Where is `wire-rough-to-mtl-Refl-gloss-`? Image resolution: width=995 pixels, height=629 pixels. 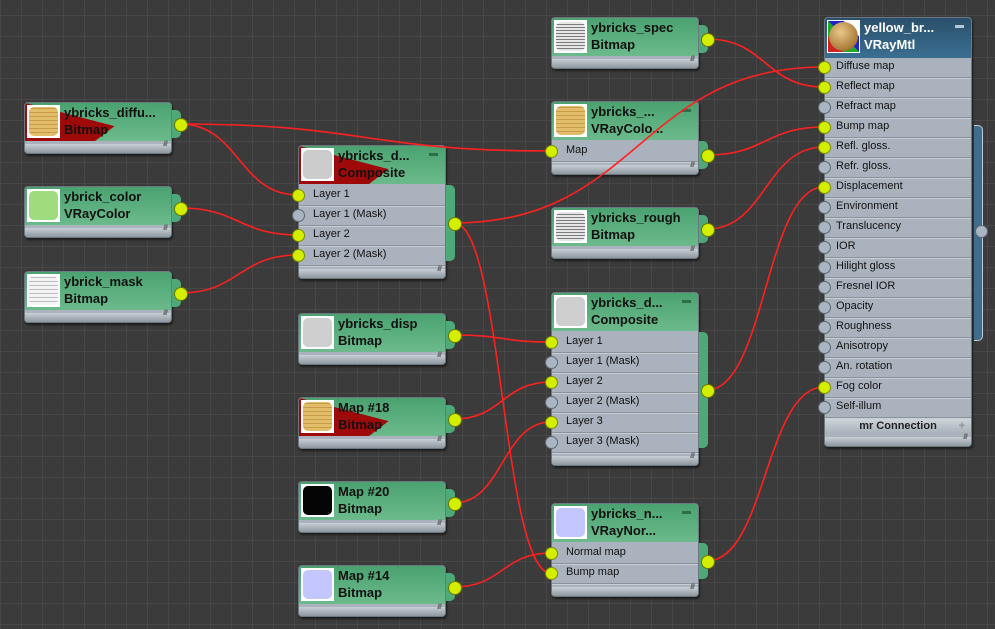 wire-rough-to-mtl-Refl-gloss- is located at coordinates (765, 188).